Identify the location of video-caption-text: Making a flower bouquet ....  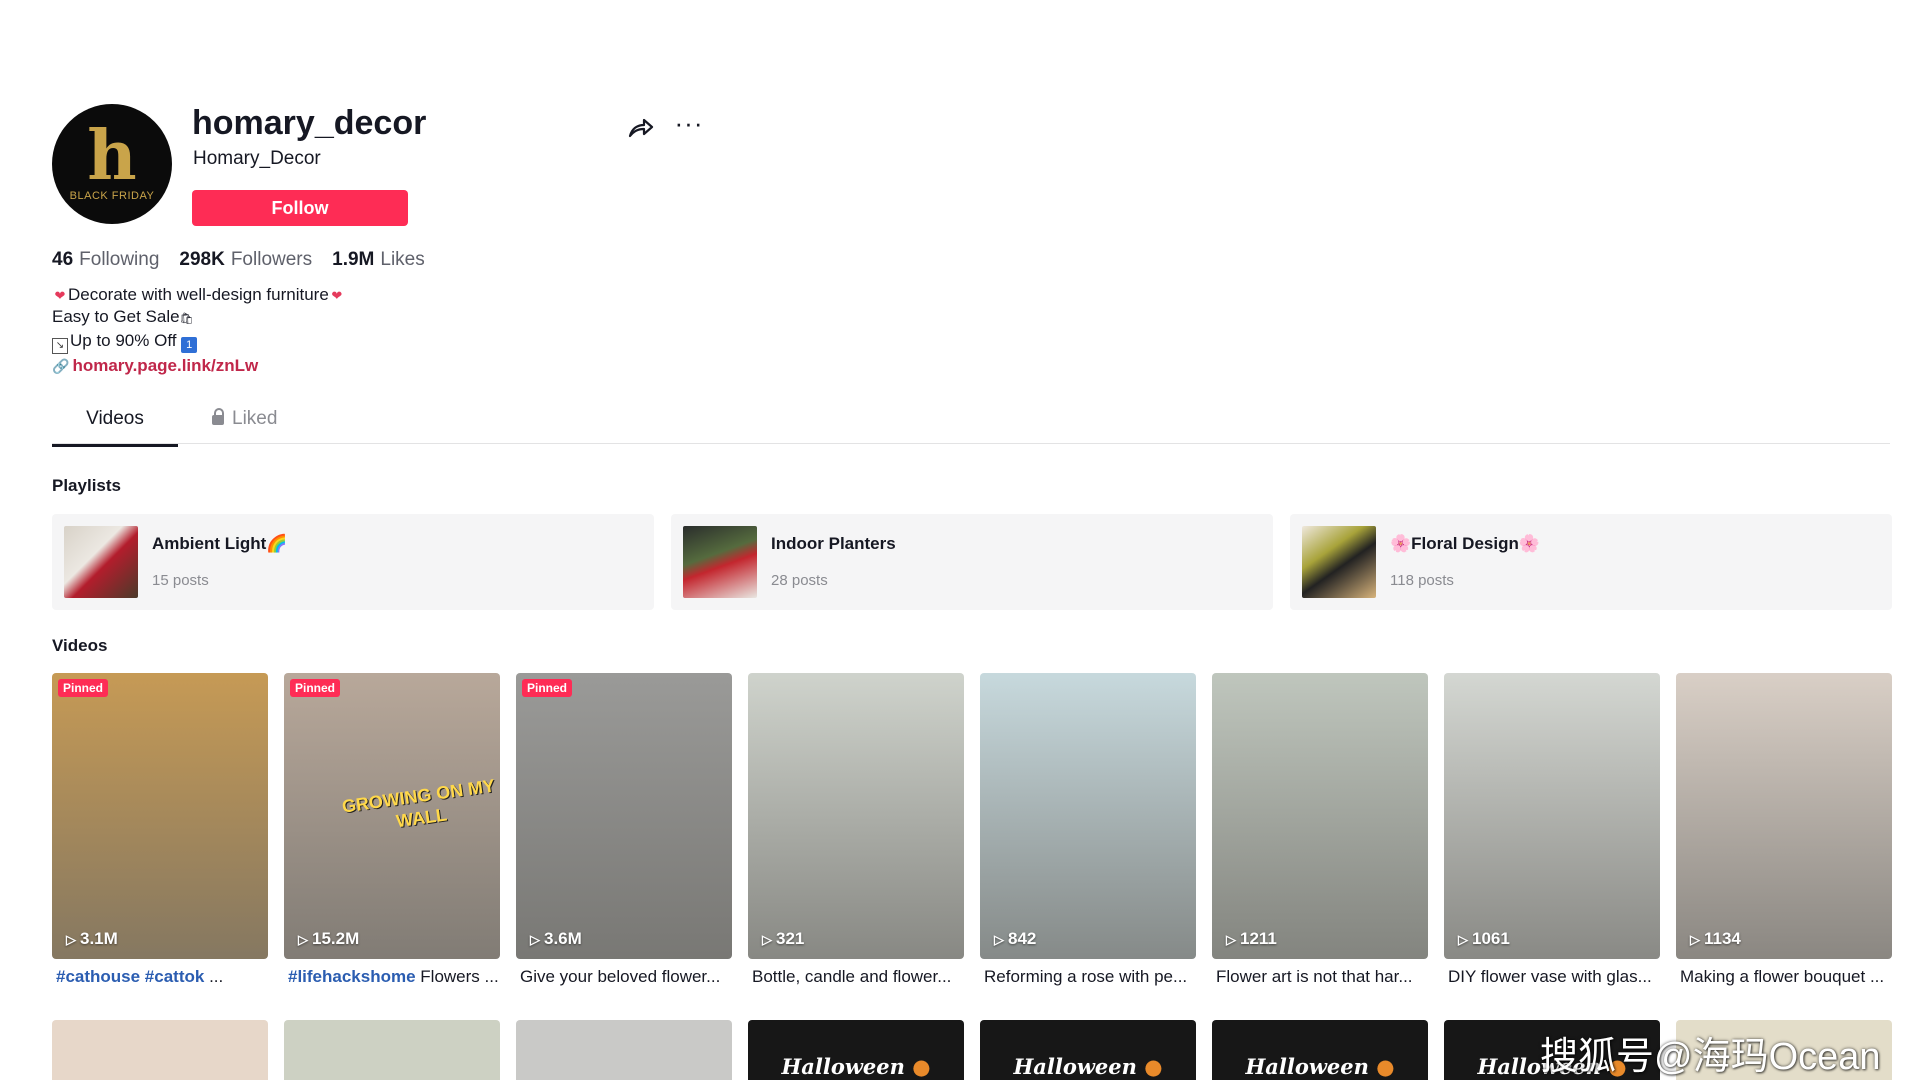
(1782, 976).